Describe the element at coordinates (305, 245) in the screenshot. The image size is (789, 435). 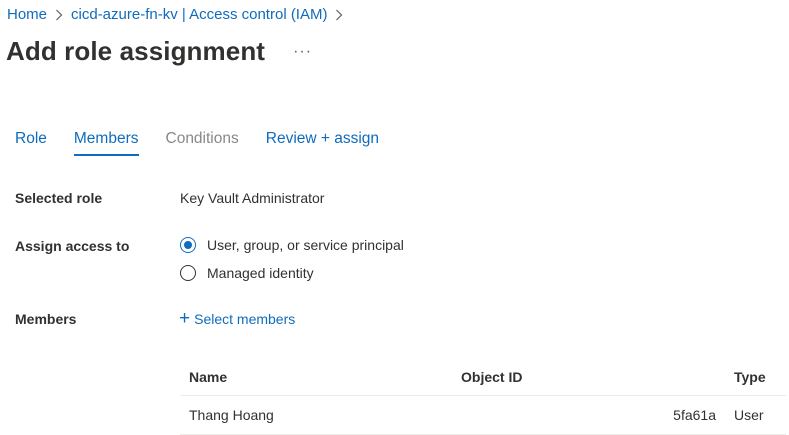
I see `radio-label: User, group, or service principal` at that location.